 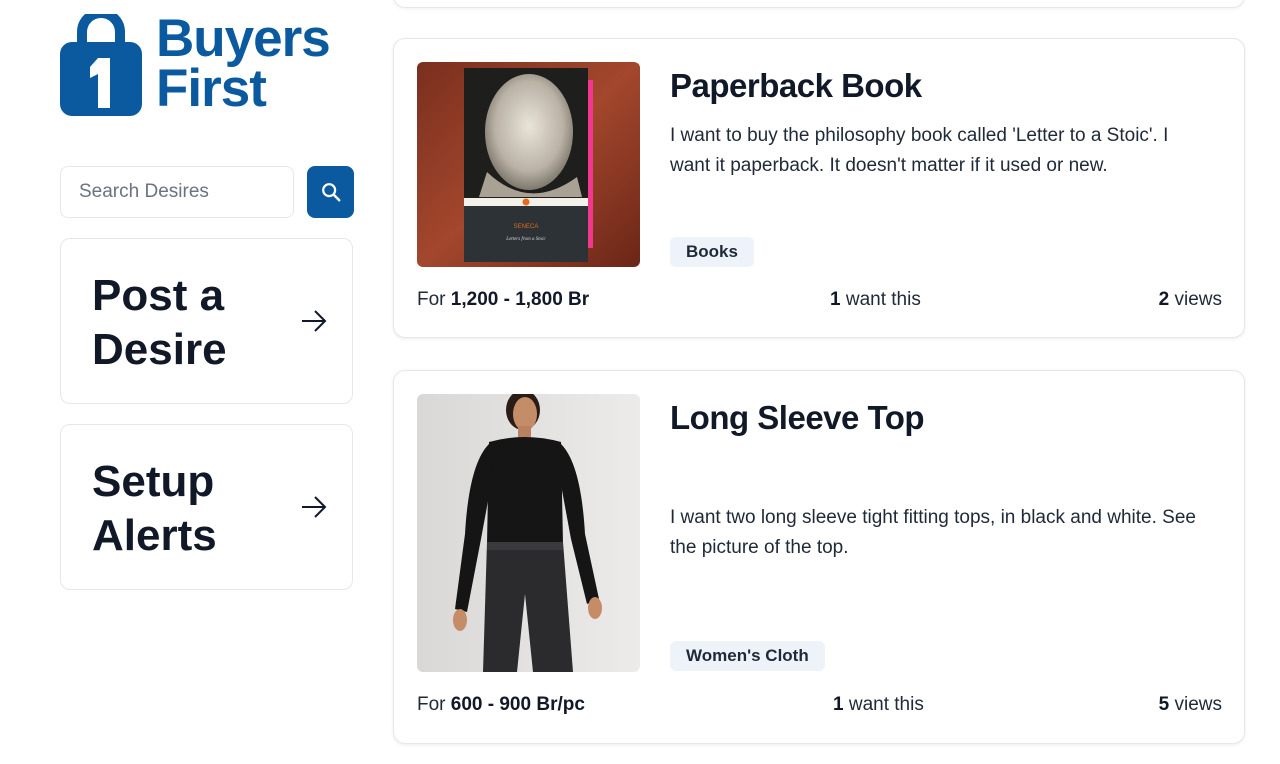 I want to click on brand-line-1: Buyers, so click(x=243, y=38).